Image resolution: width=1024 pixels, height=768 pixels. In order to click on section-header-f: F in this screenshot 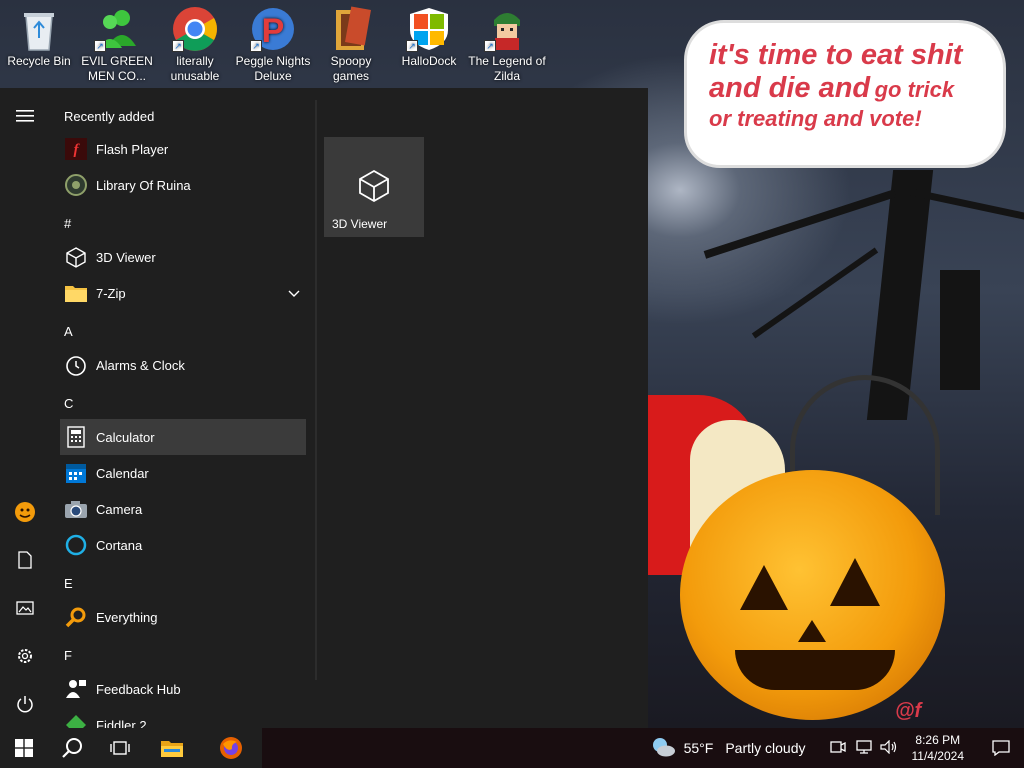, I will do `click(68, 655)`.